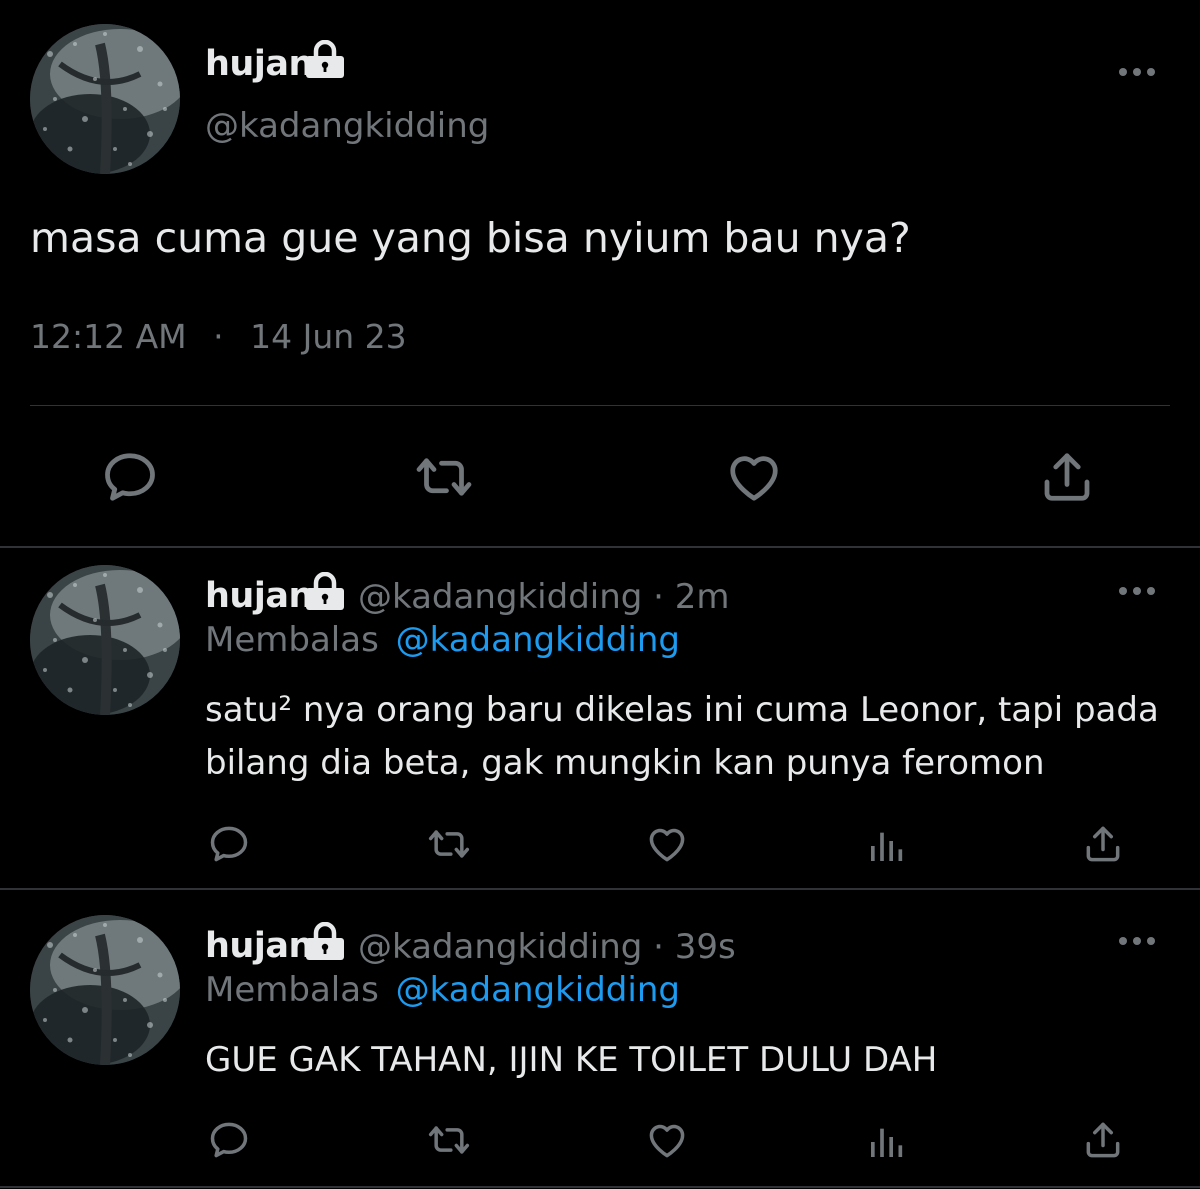  I want to click on author-handle: @kadangkidding, so click(347, 126).